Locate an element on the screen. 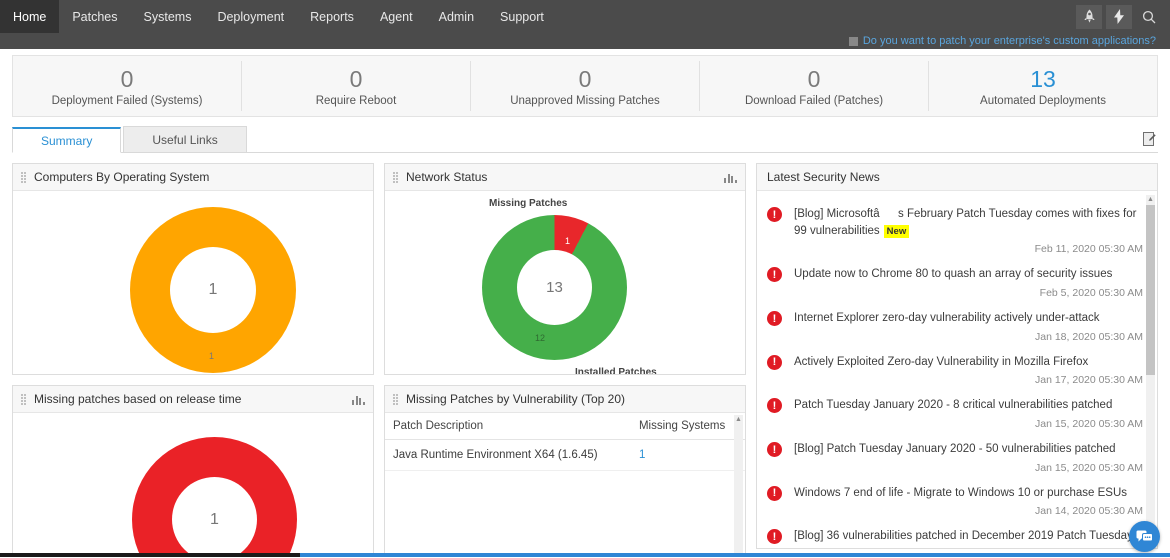  stat-value: 13 is located at coordinates (1043, 78).